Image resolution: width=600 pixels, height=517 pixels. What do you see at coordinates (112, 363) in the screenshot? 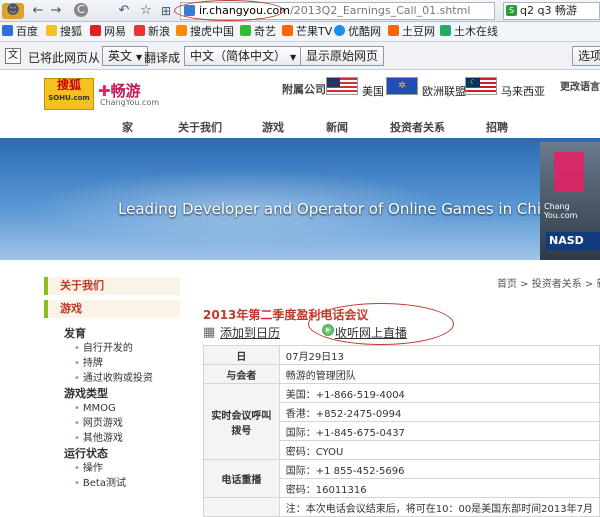
I see `sidebar-item: 持牌` at bounding box center [112, 363].